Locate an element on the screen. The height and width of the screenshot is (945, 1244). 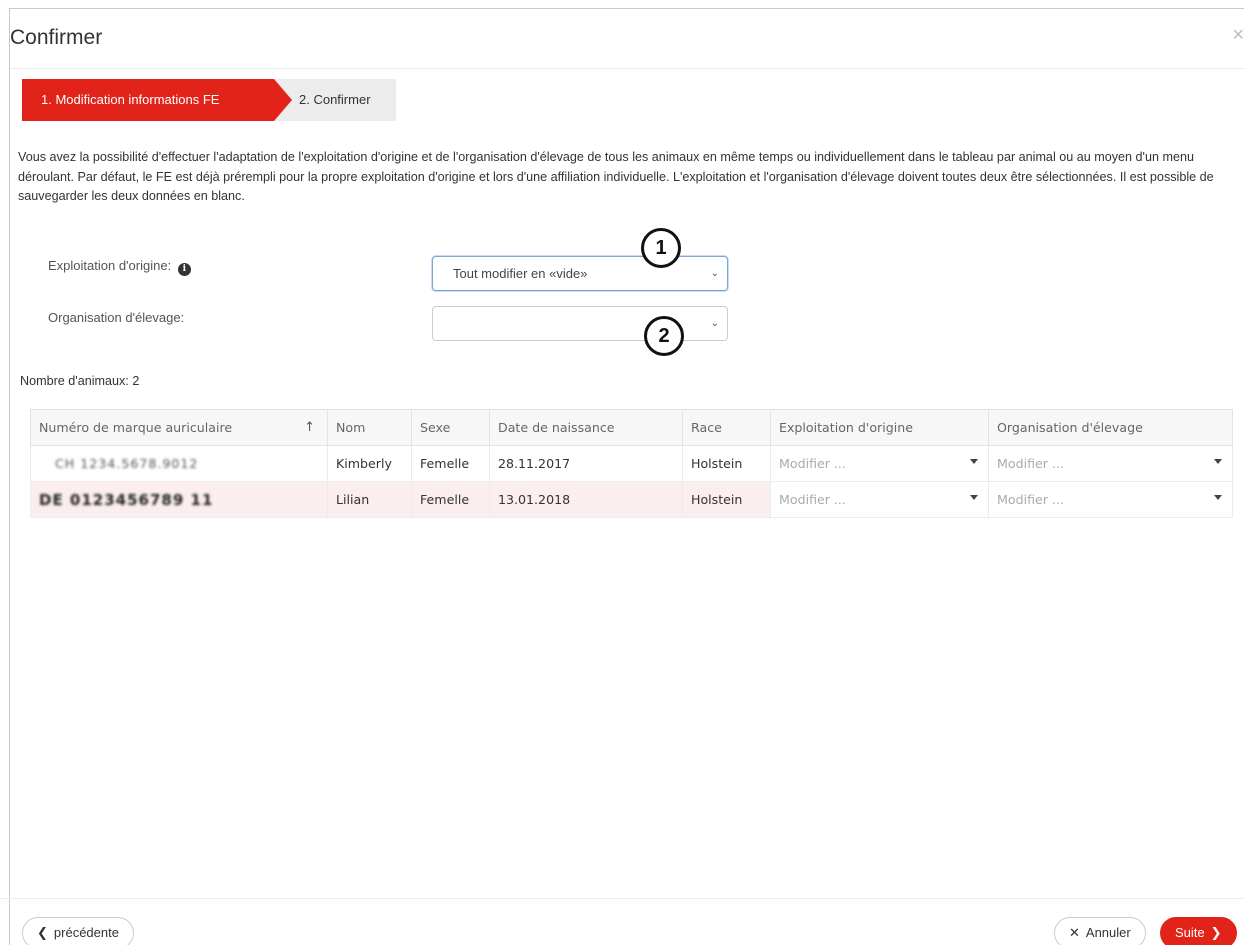
close-icon: ✕ is located at coordinates (1074, 932).